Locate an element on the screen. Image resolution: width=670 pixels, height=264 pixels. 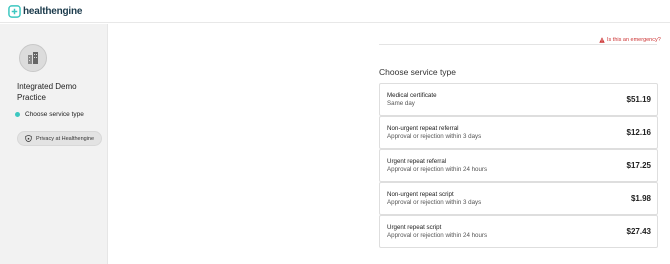
brand-name: healthengine is located at coordinates (53, 11).